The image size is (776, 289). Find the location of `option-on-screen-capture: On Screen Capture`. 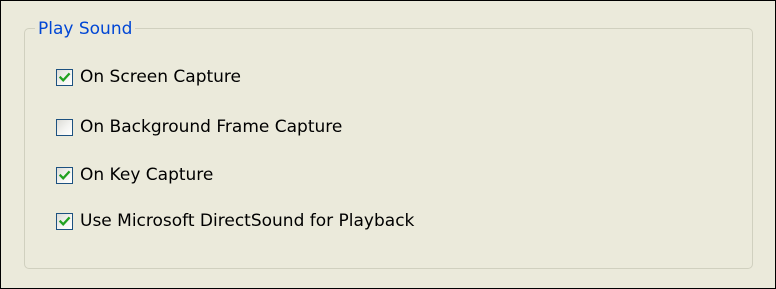

option-on-screen-capture: On Screen Capture is located at coordinates (148, 77).